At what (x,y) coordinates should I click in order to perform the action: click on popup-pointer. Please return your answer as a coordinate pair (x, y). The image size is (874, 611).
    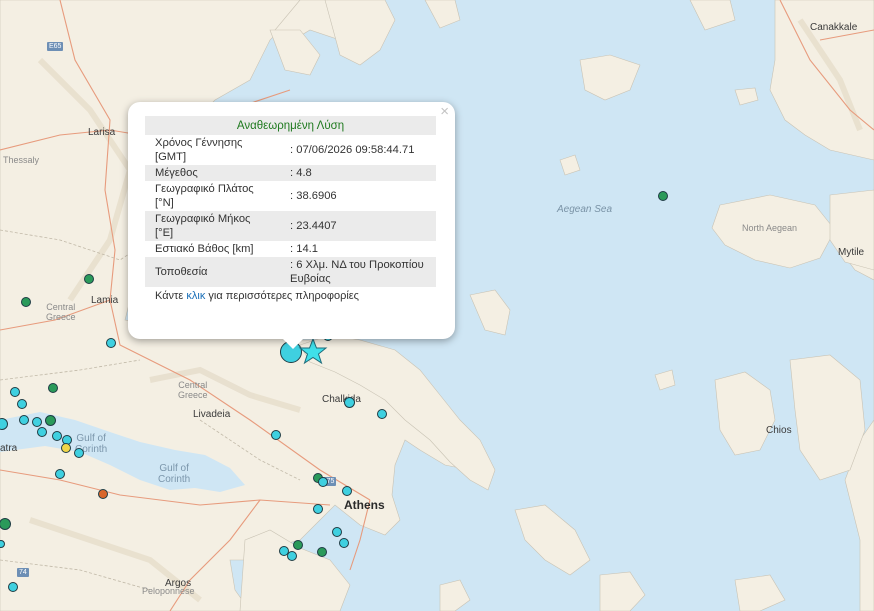
    Looking at the image, I should click on (293, 344).